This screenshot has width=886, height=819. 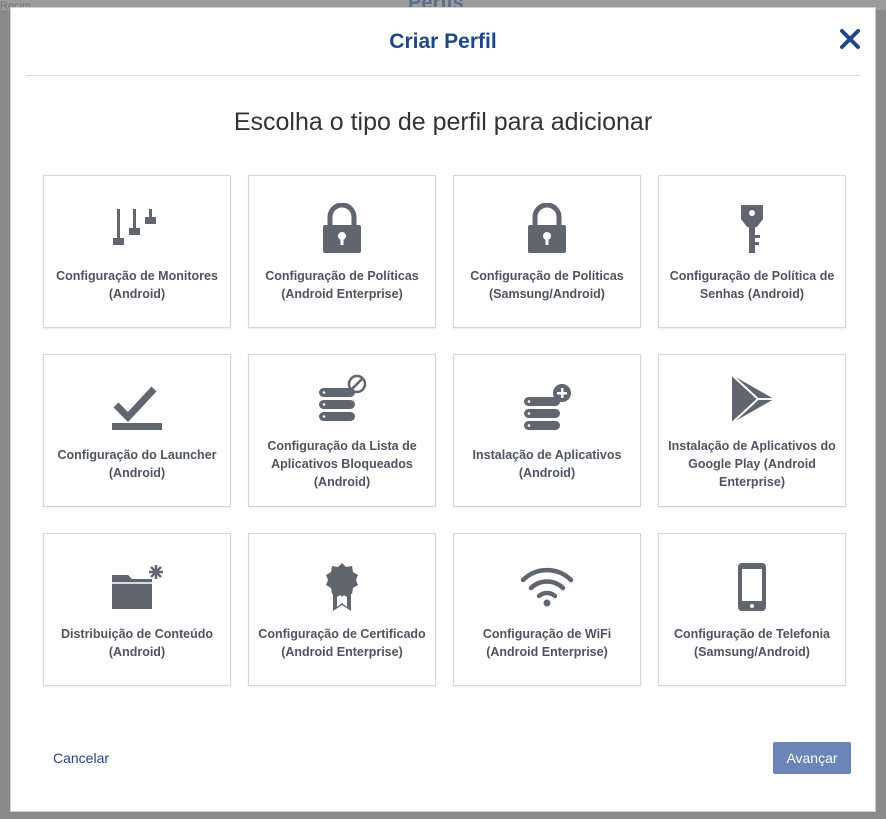 I want to click on wifi-icon, so click(x=547, y=587).